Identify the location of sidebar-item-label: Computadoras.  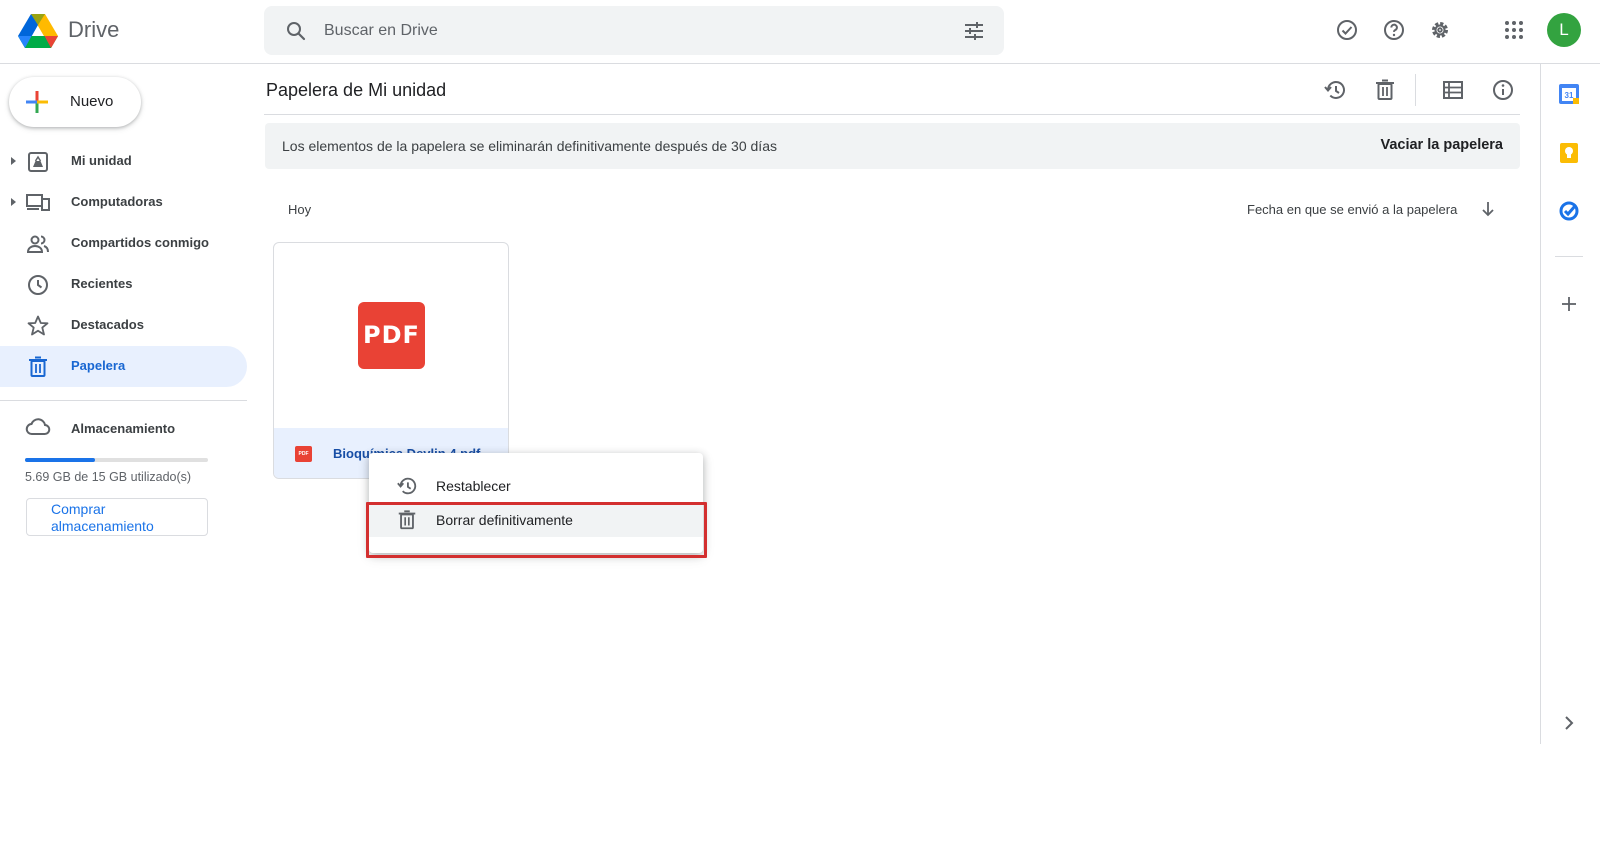
(117, 201).